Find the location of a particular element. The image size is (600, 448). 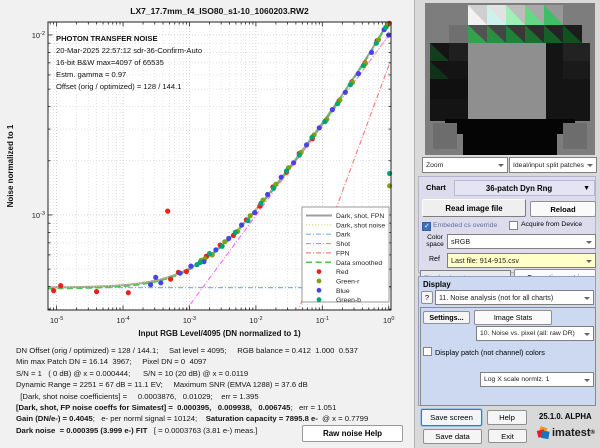

display-help-button: ? is located at coordinates (427, 297).